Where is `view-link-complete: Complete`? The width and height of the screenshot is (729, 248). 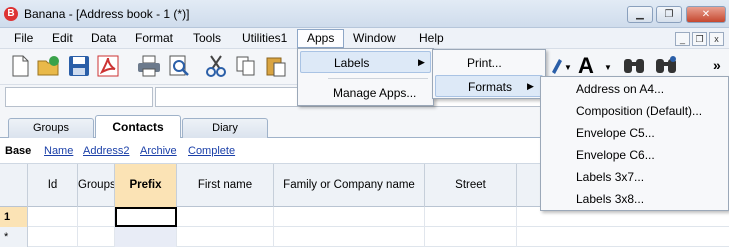
view-link-complete: Complete is located at coordinates (211, 151).